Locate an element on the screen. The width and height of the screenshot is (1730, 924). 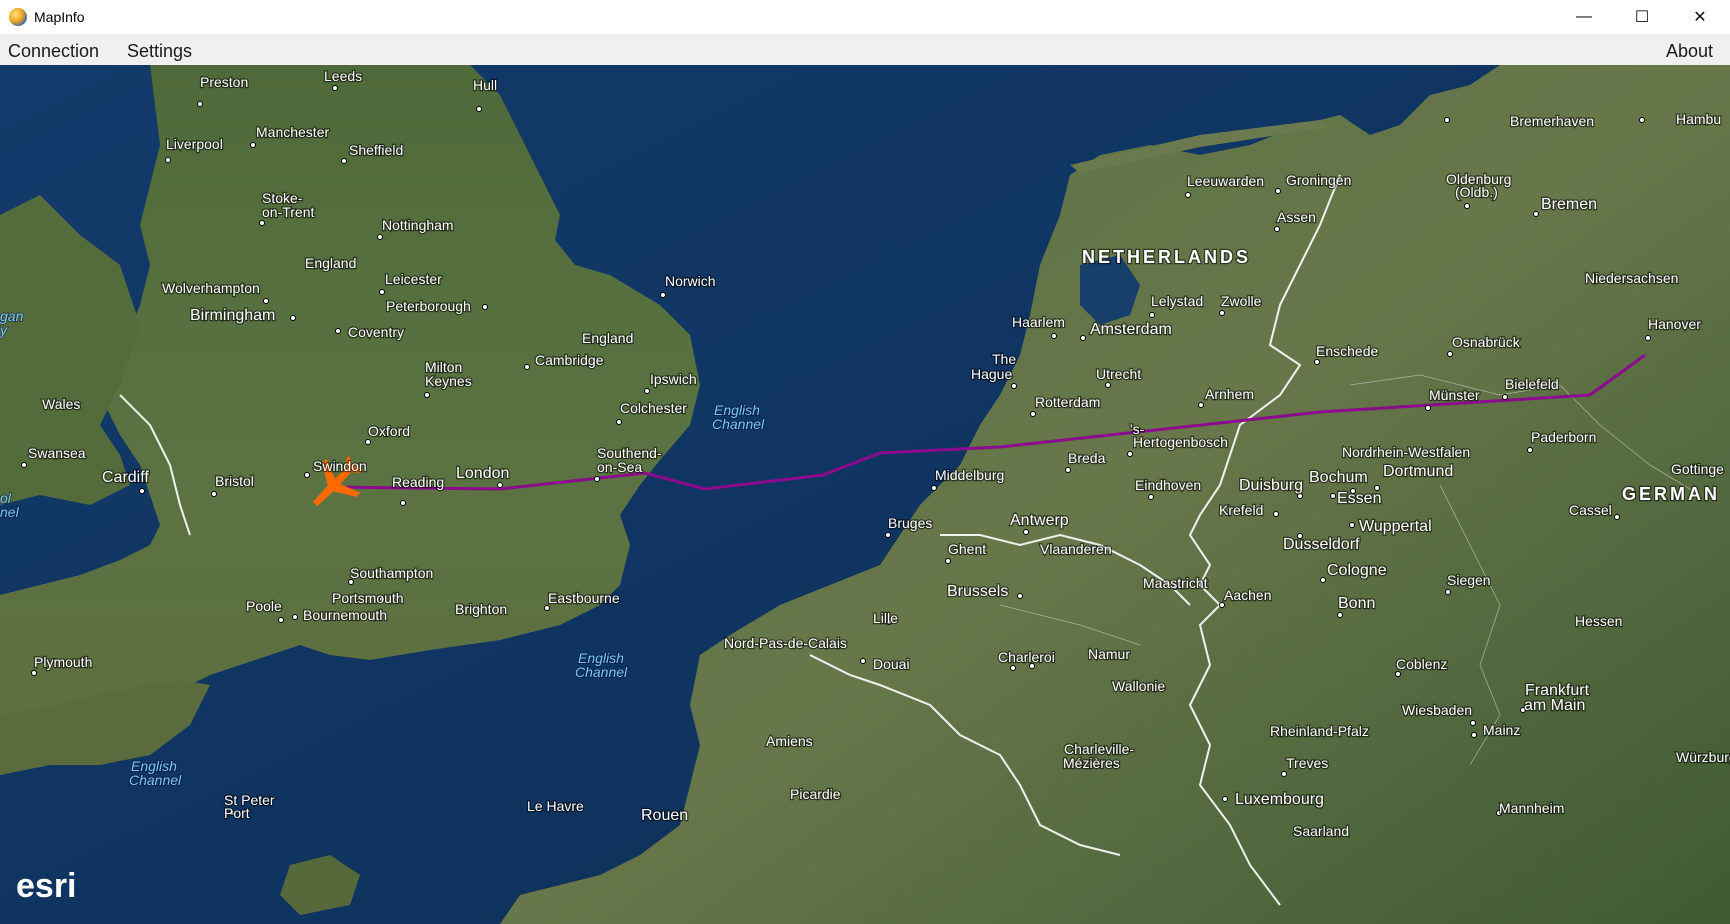
place-wuppertal: Wuppertal is located at coordinates (1395, 526).